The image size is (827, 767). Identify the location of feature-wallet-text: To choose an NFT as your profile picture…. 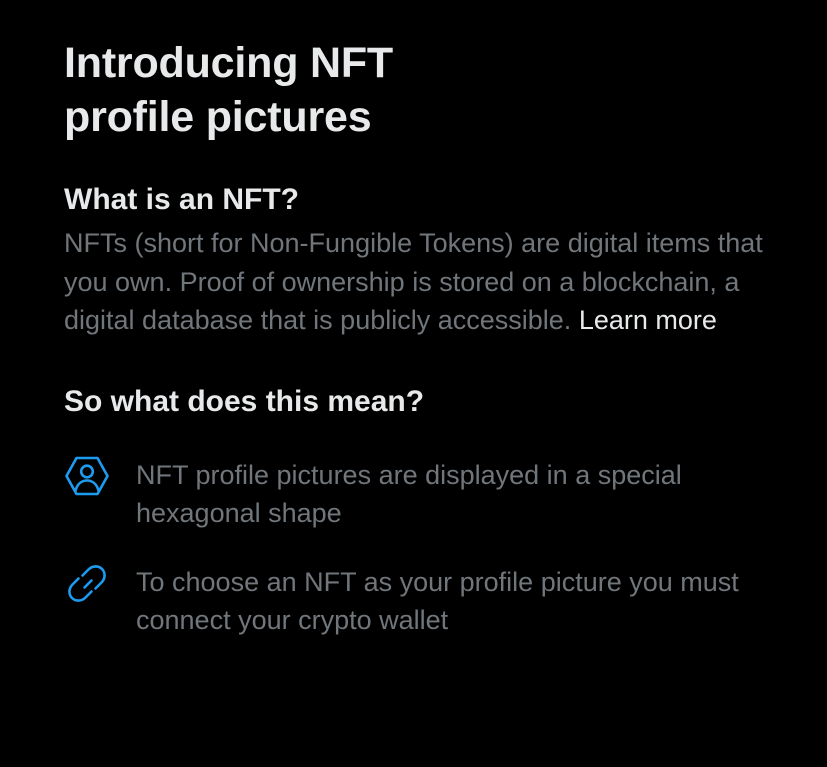
(437, 600).